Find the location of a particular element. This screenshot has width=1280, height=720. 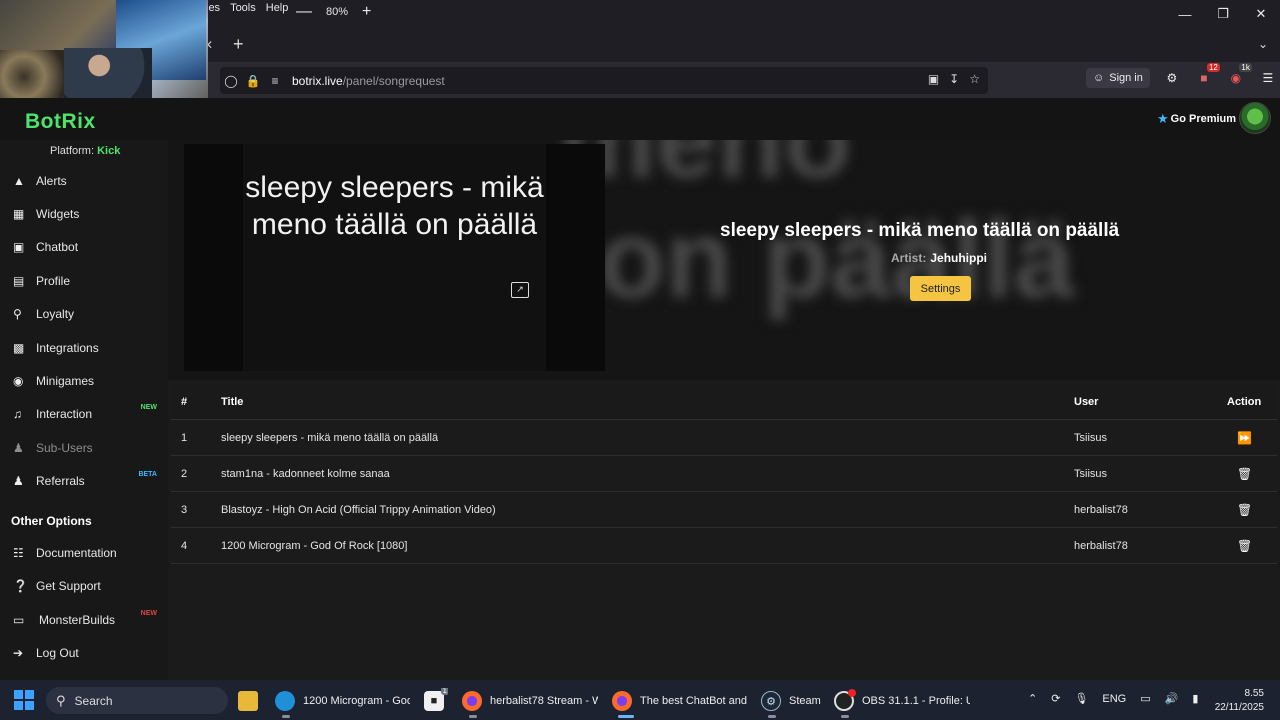

clock-date: 22/11/2025 is located at coordinates (1239, 707).